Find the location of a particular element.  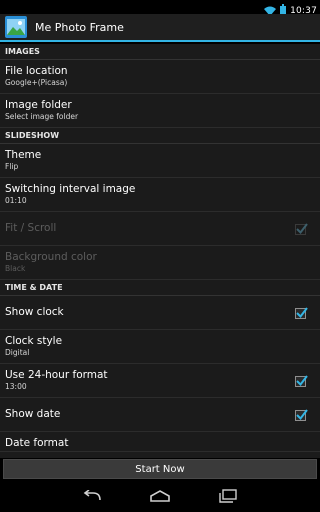

pref-background-color: Background color Black is located at coordinates (160, 263).